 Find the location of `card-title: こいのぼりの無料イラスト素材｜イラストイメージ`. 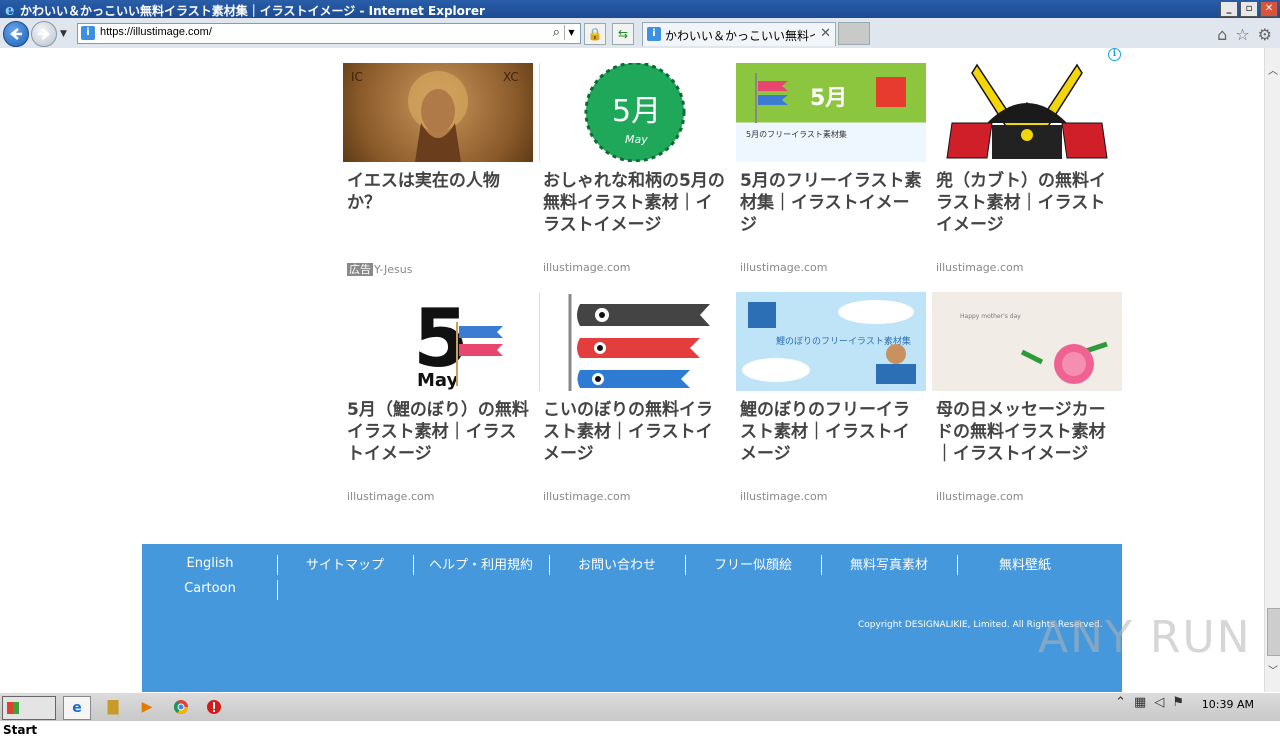

card-title: こいのぼりの無料イラスト素材｜イラストイメージ is located at coordinates (634, 432).